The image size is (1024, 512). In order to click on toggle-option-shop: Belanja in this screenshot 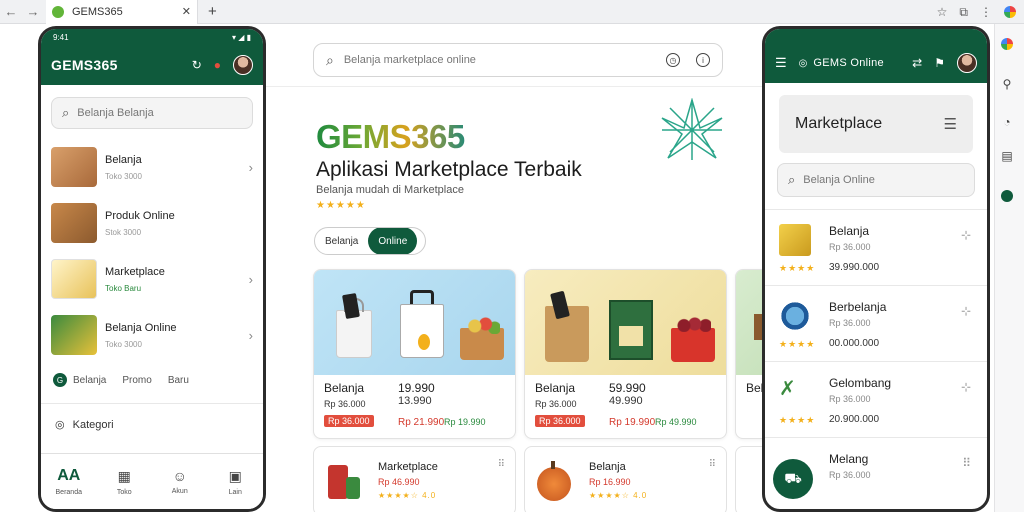, I will do `click(341, 241)`.